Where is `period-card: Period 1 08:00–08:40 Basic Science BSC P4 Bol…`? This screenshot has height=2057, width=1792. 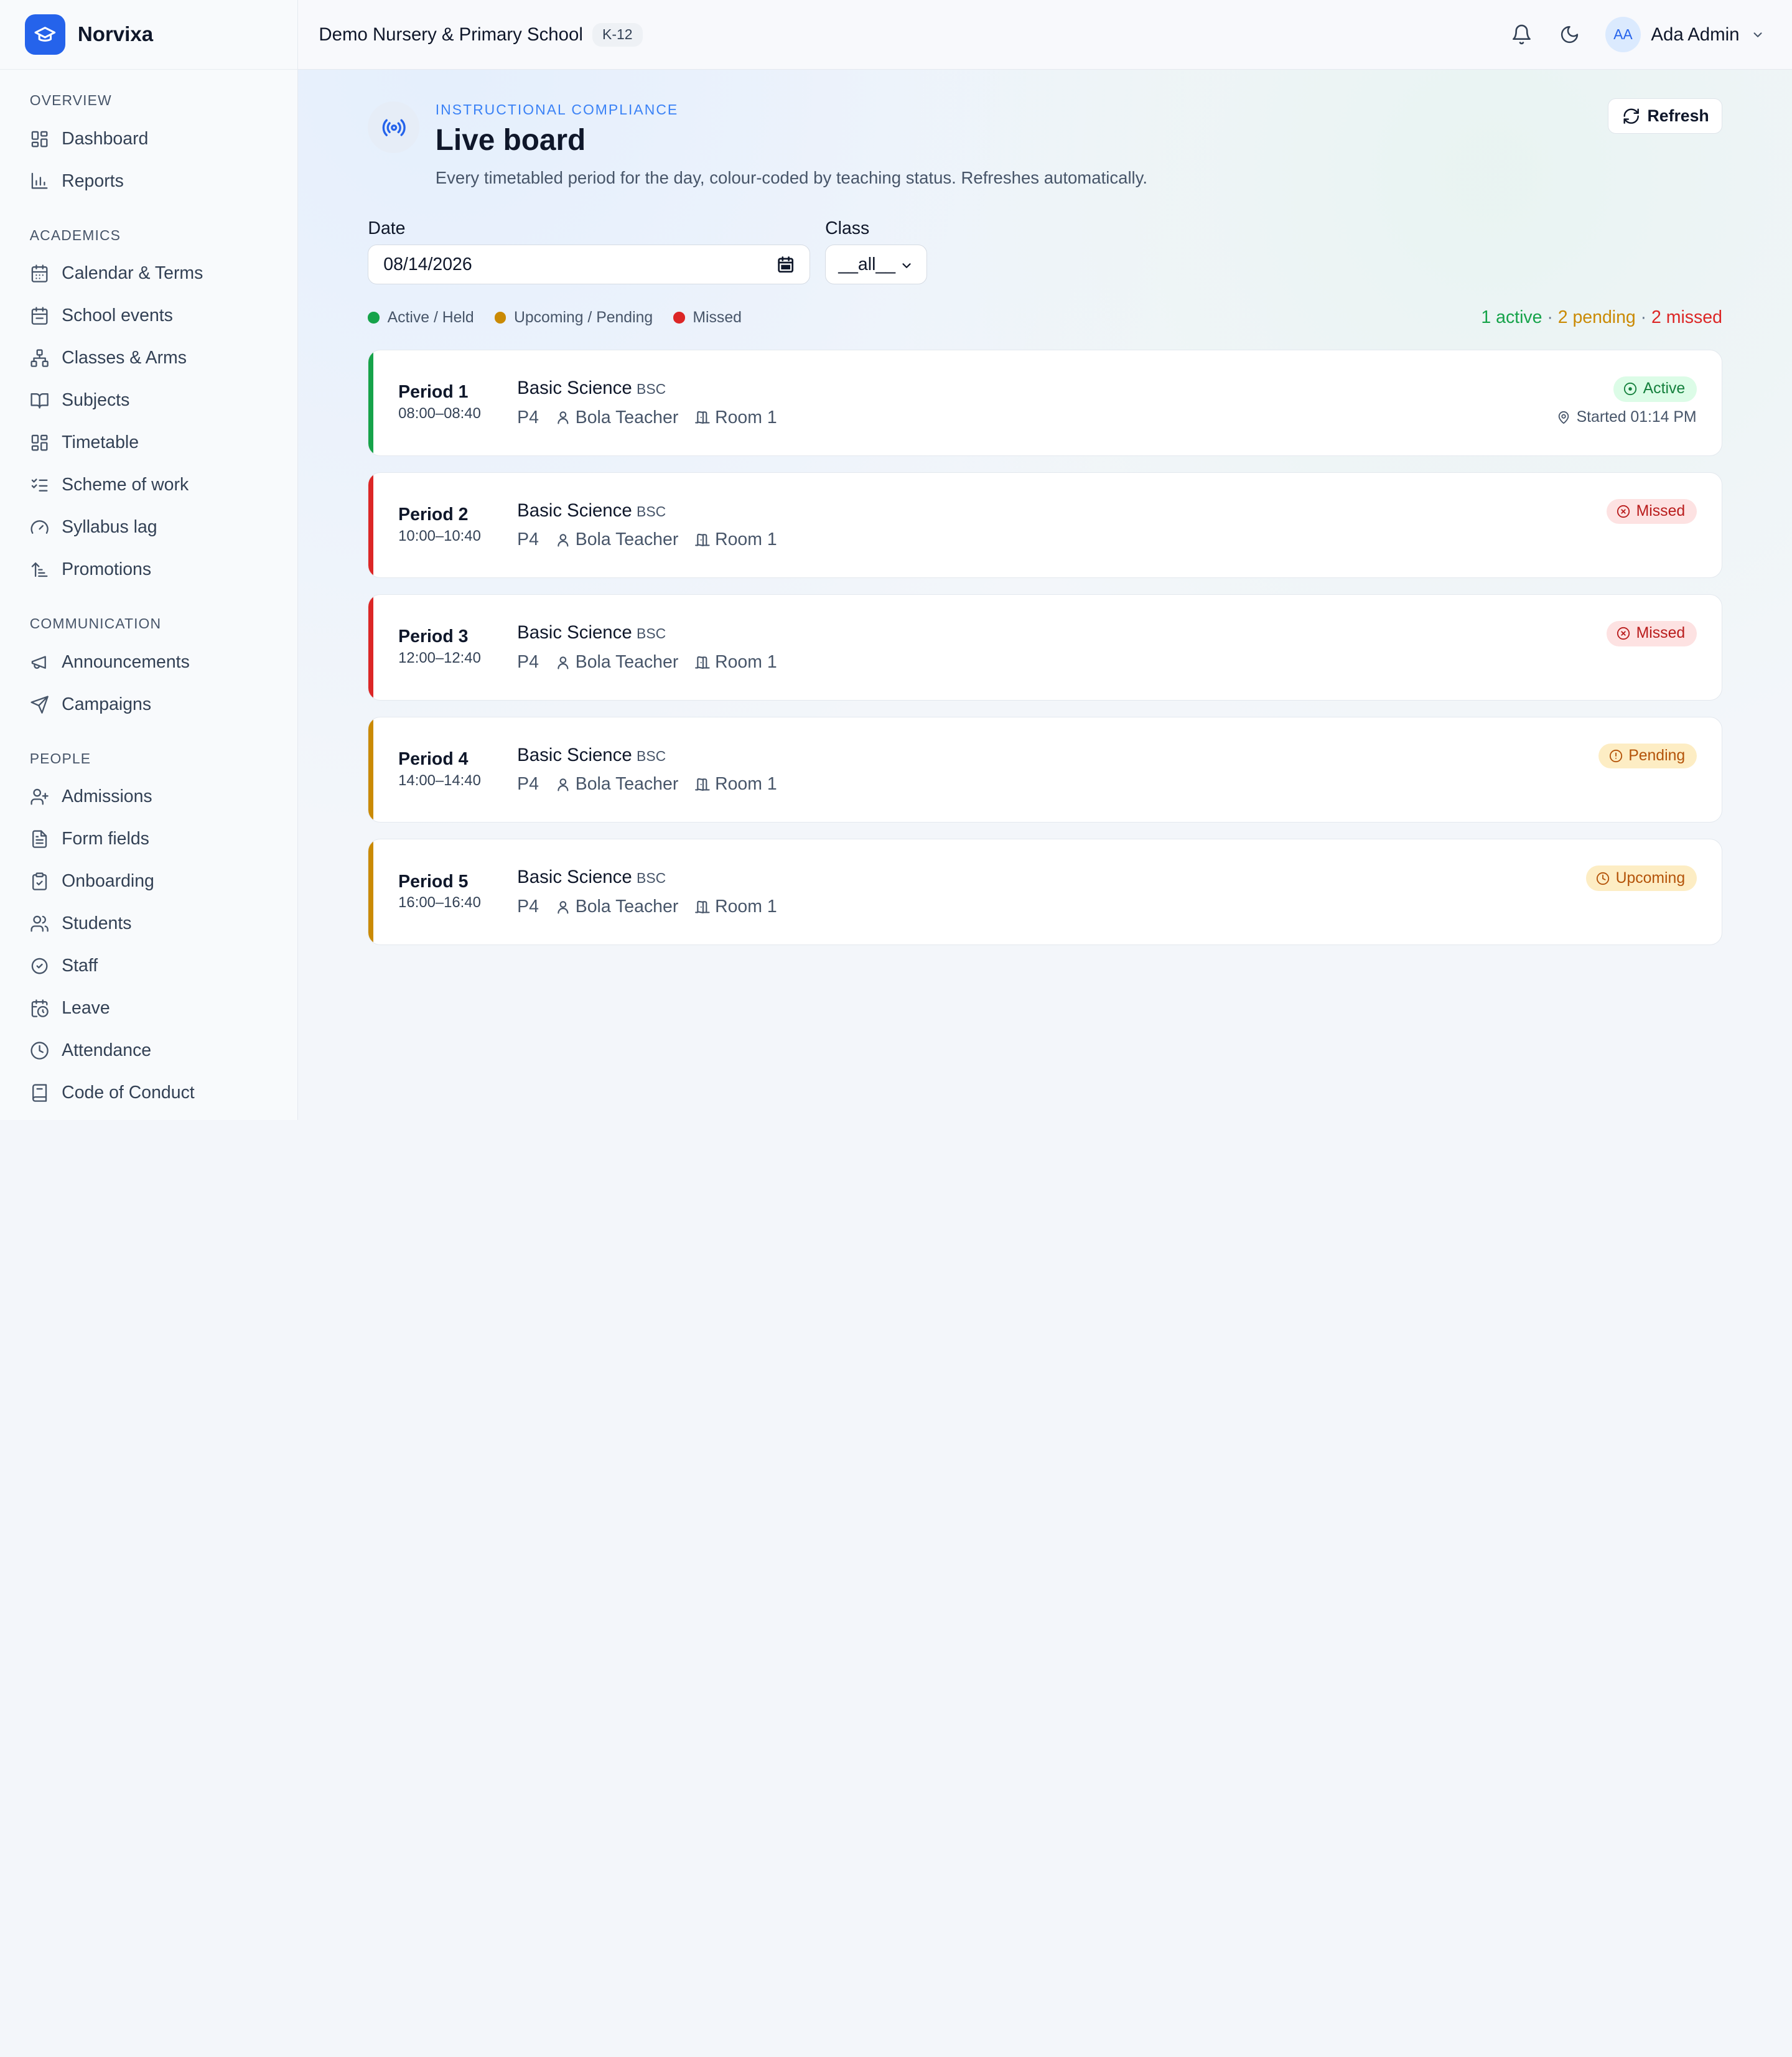
period-card: Period 1 08:00–08:40 Basic Science BSC P4 Bol… is located at coordinates (1045, 403).